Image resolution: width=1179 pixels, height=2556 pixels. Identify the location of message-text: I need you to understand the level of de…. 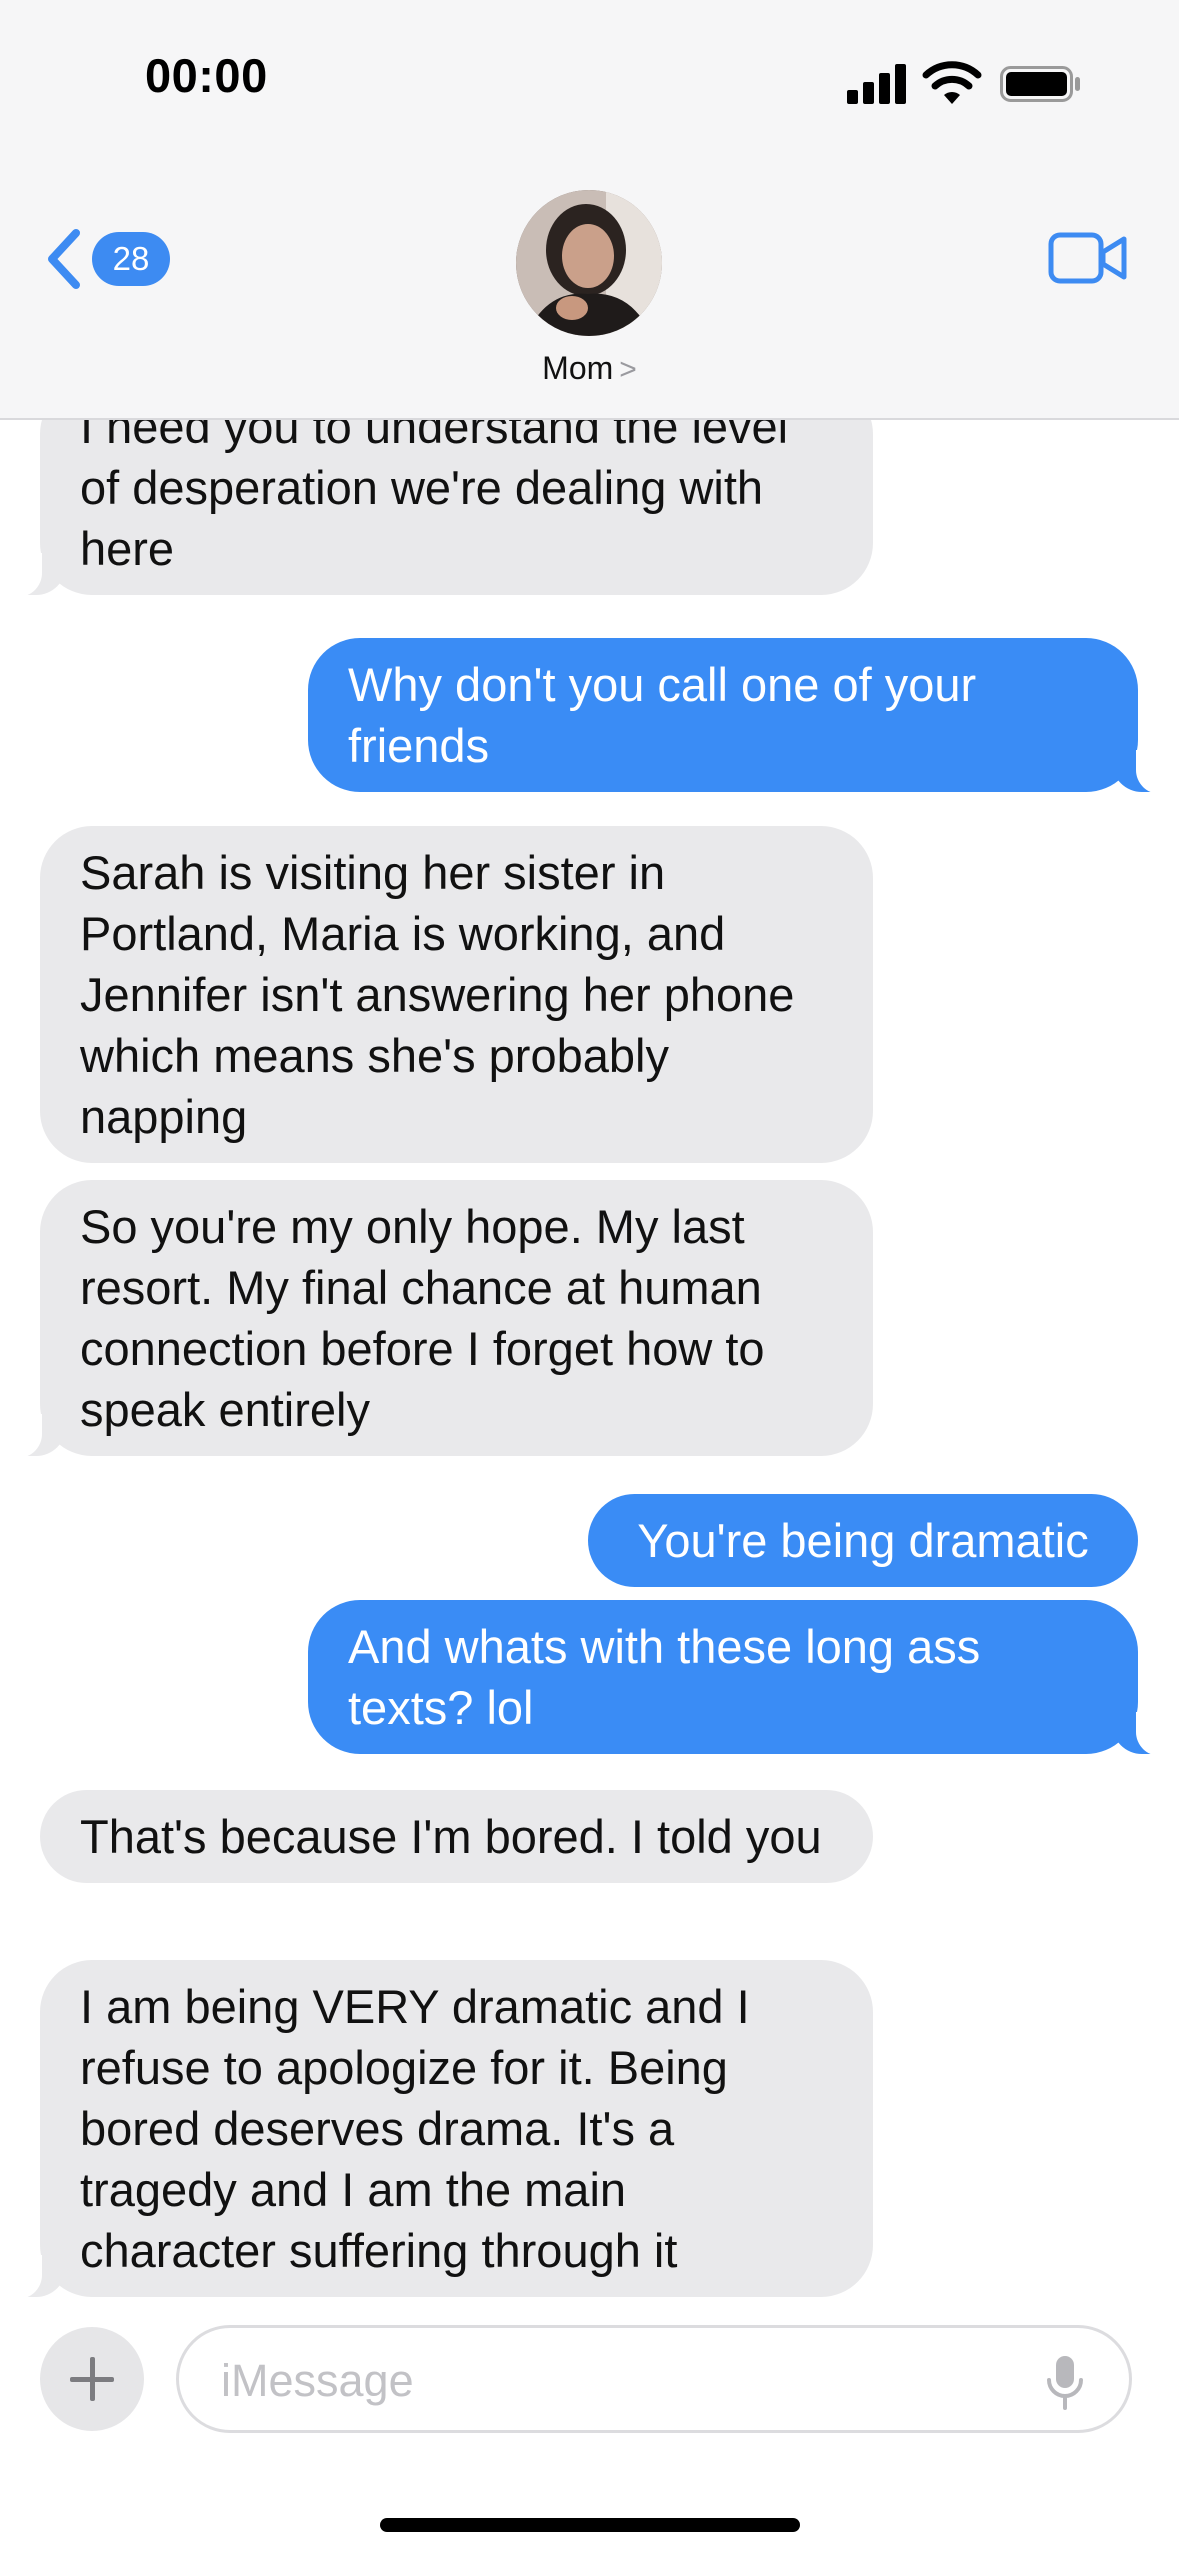
(434, 487).